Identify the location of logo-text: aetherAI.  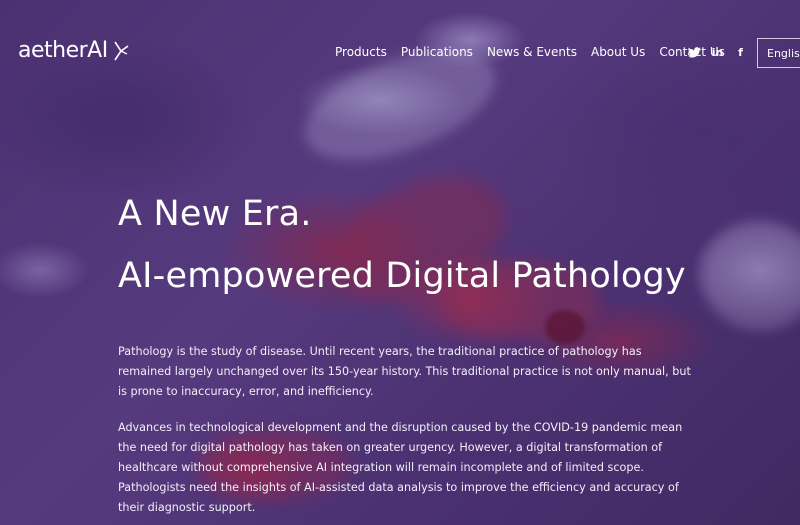
(63, 50).